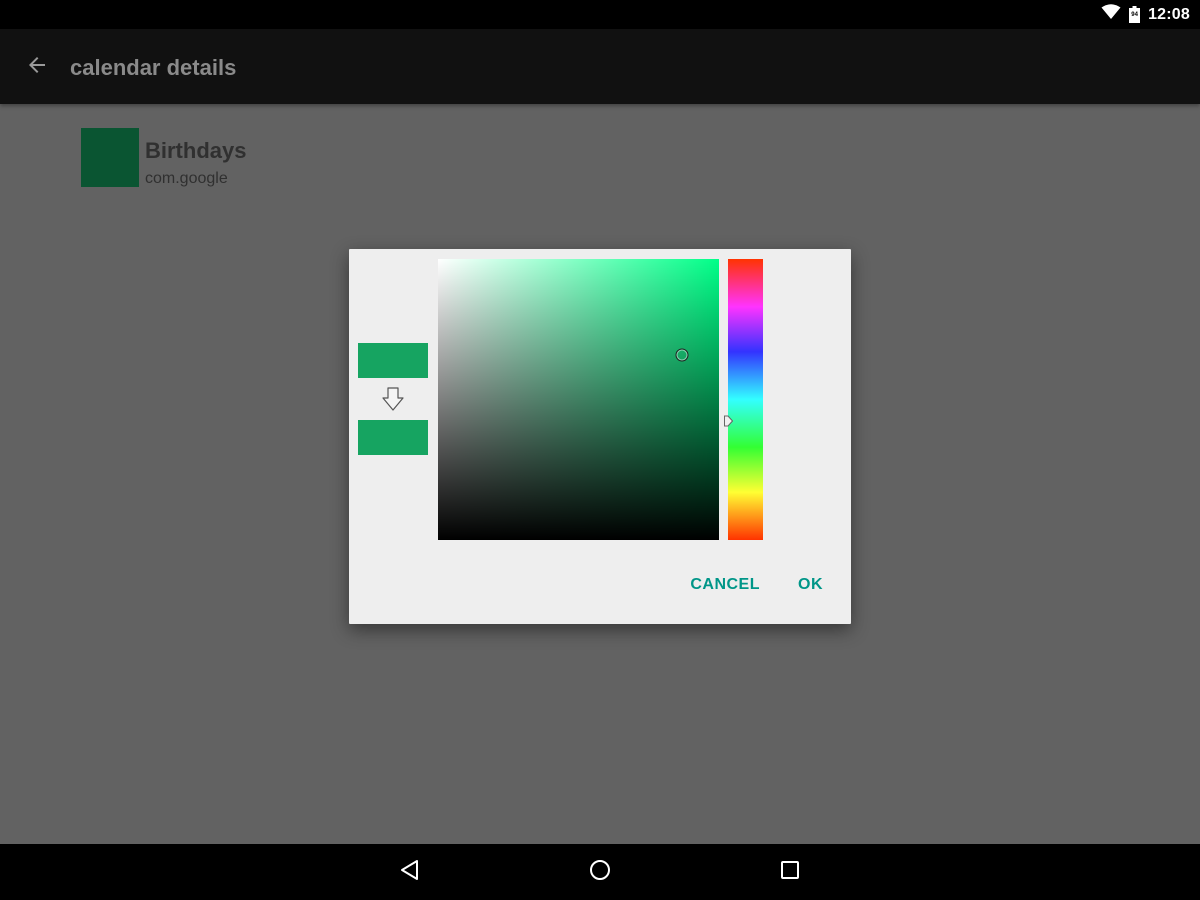 This screenshot has height=900, width=1200. I want to click on dialog-actions: CANCEL OK, so click(756, 585).